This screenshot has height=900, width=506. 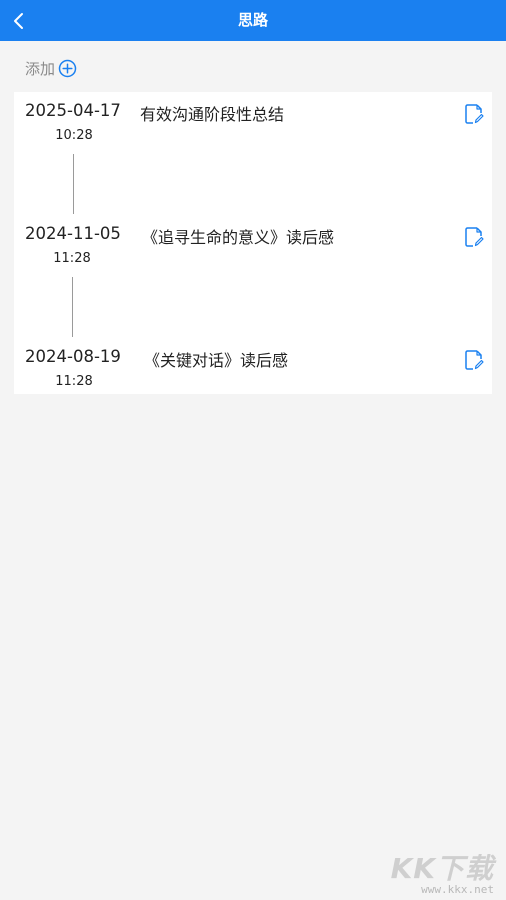 I want to click on watermark-url: www.kkx.net, so click(x=457, y=889).